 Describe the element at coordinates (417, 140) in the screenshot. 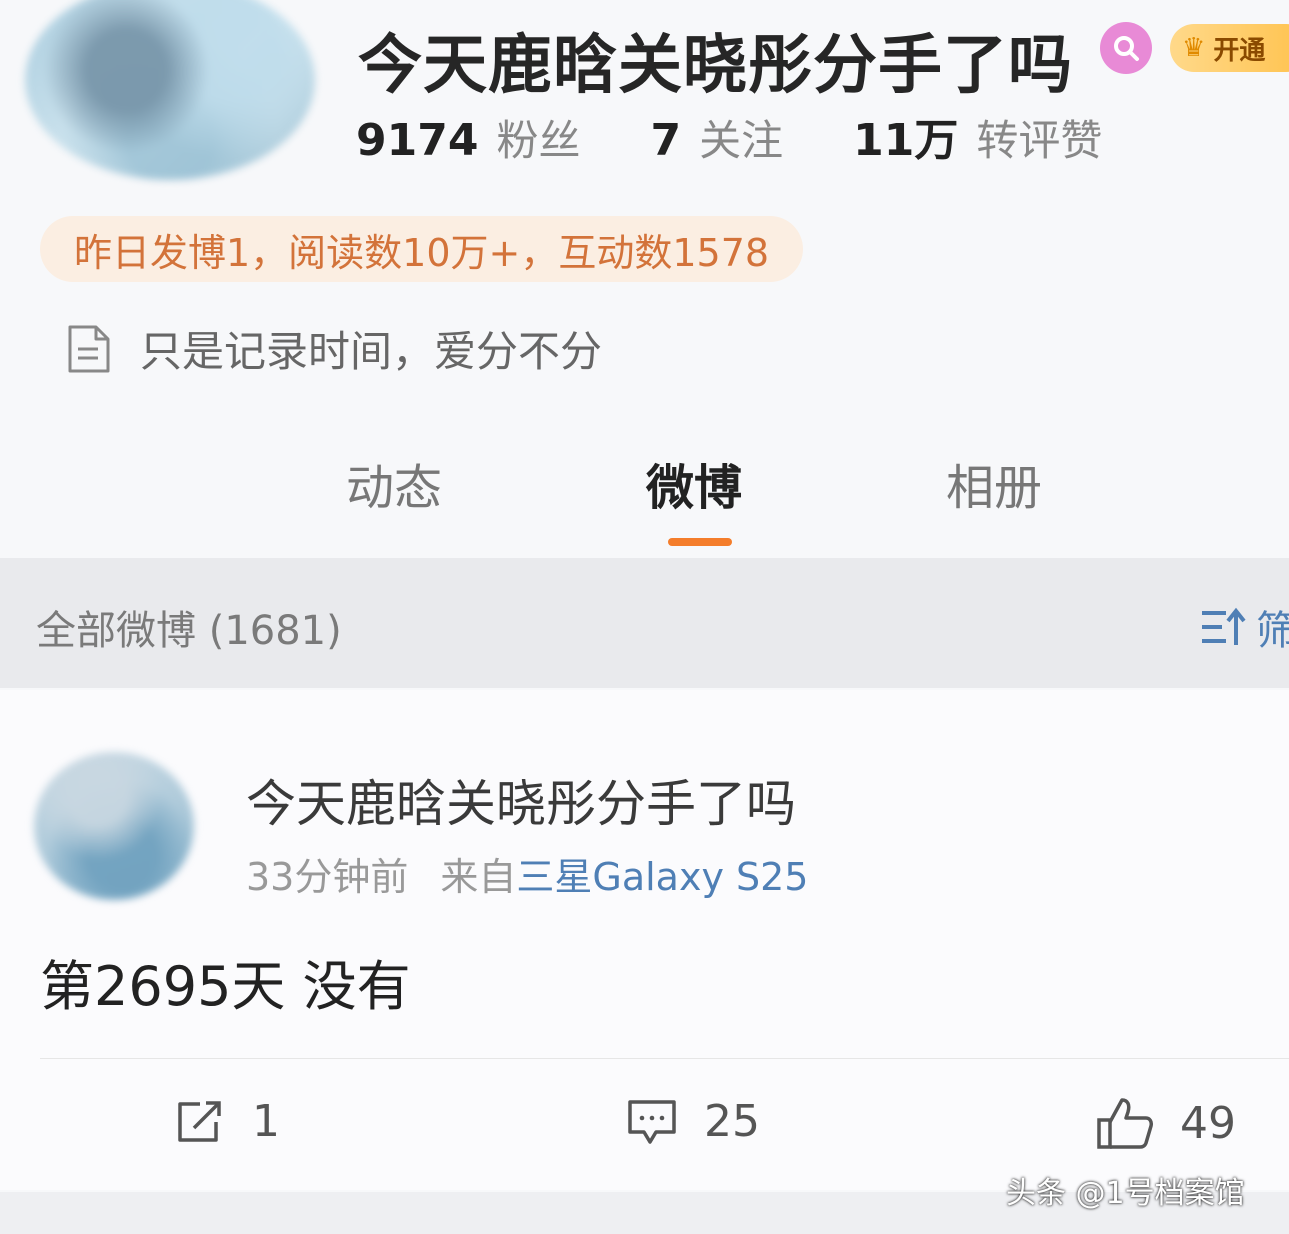

I see `stat-value: 9174` at that location.